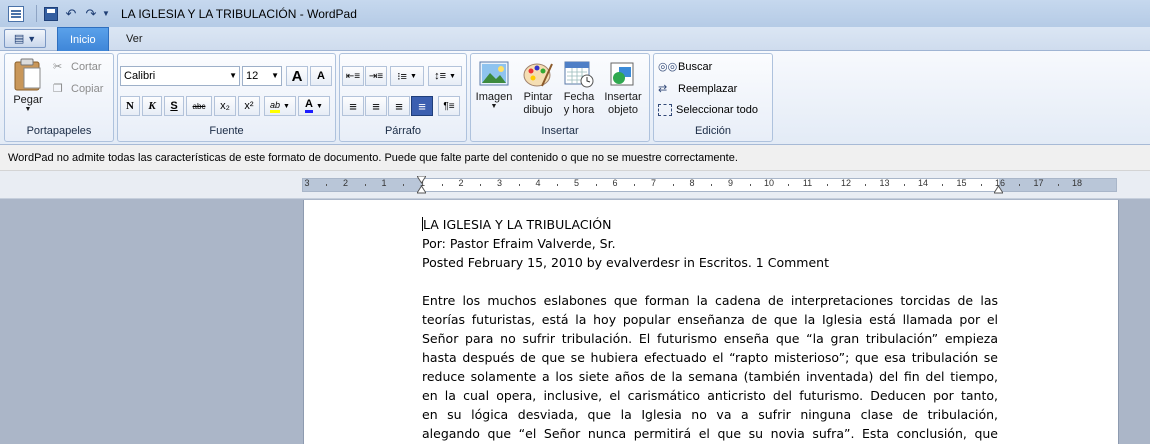  What do you see at coordinates (717, 110) in the screenshot?
I see `select-all-label: Seleccionar todo` at bounding box center [717, 110].